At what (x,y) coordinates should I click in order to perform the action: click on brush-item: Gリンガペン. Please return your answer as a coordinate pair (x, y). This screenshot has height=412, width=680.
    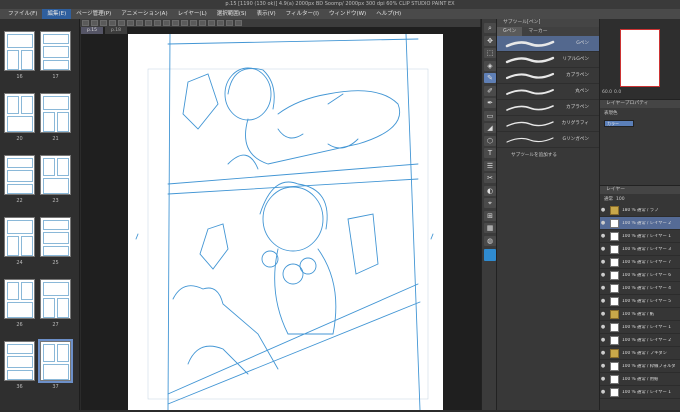
    Looking at the image, I should click on (548, 140).